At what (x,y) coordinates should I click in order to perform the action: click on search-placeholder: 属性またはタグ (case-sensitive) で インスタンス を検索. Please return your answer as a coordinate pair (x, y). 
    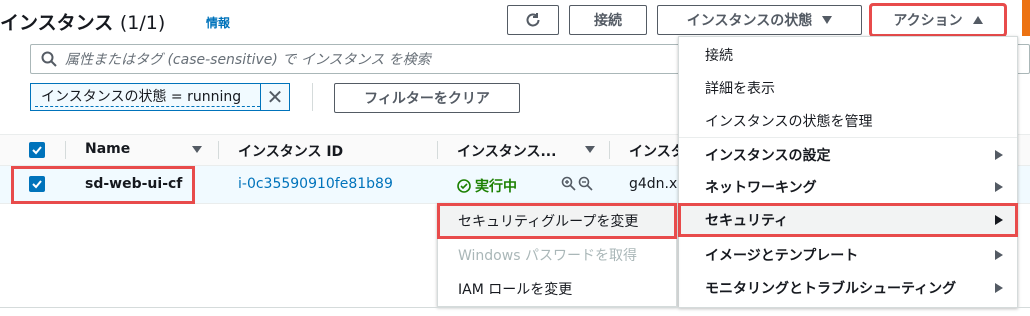
    Looking at the image, I should click on (248, 60).